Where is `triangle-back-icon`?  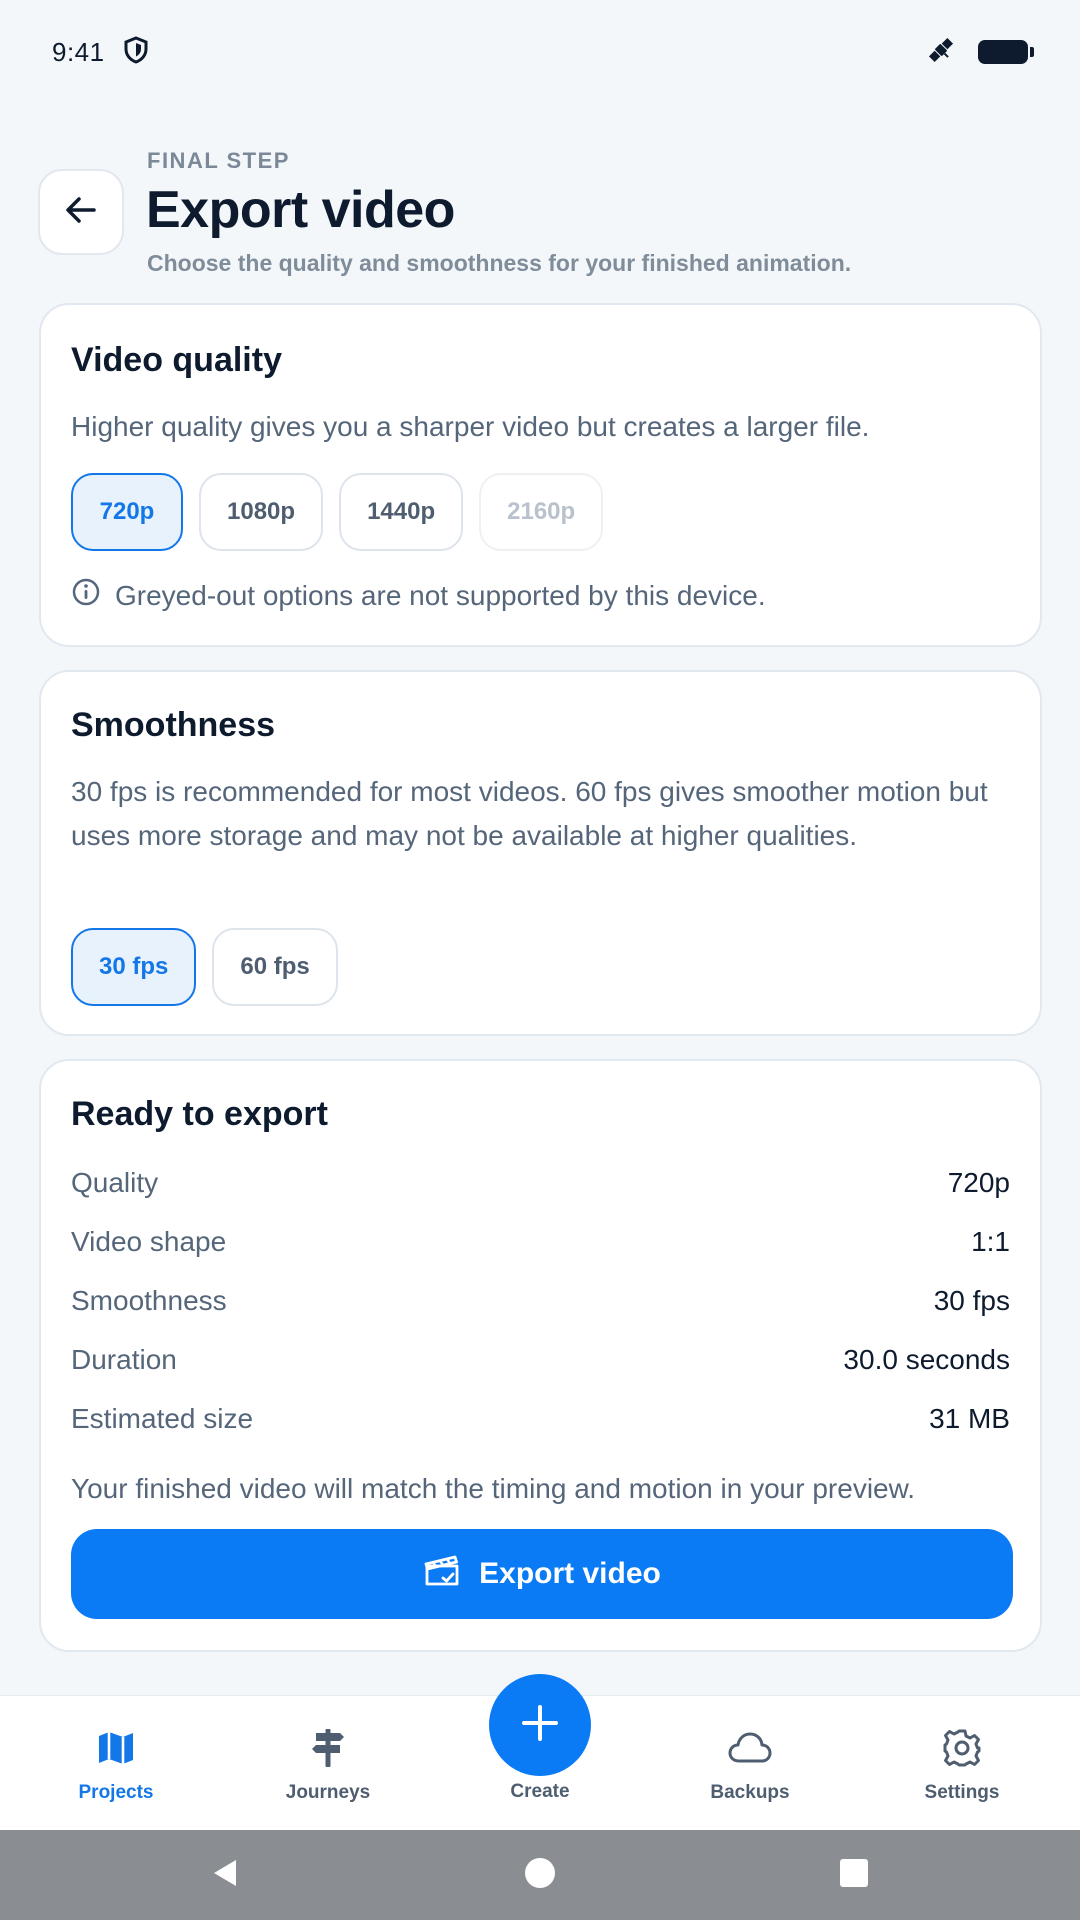
triangle-back-icon is located at coordinates (225, 1875).